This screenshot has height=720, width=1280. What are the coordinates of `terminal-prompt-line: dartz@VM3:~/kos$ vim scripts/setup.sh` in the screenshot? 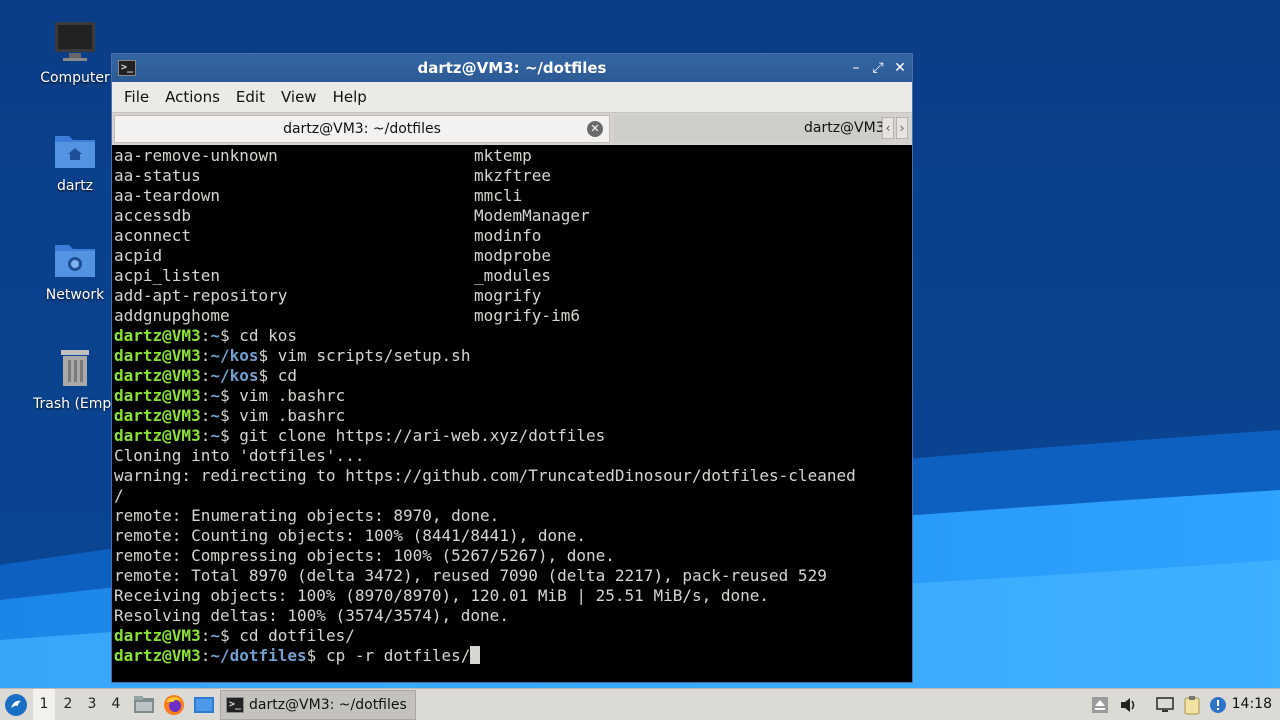 It's located at (512, 356).